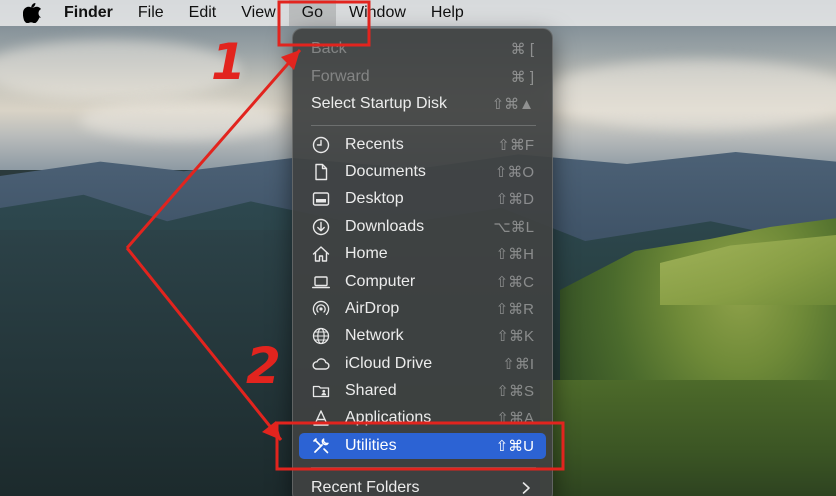 This screenshot has height=496, width=836. What do you see at coordinates (422, 49) in the screenshot?
I see `menu-item-back: Back ⌘ [` at bounding box center [422, 49].